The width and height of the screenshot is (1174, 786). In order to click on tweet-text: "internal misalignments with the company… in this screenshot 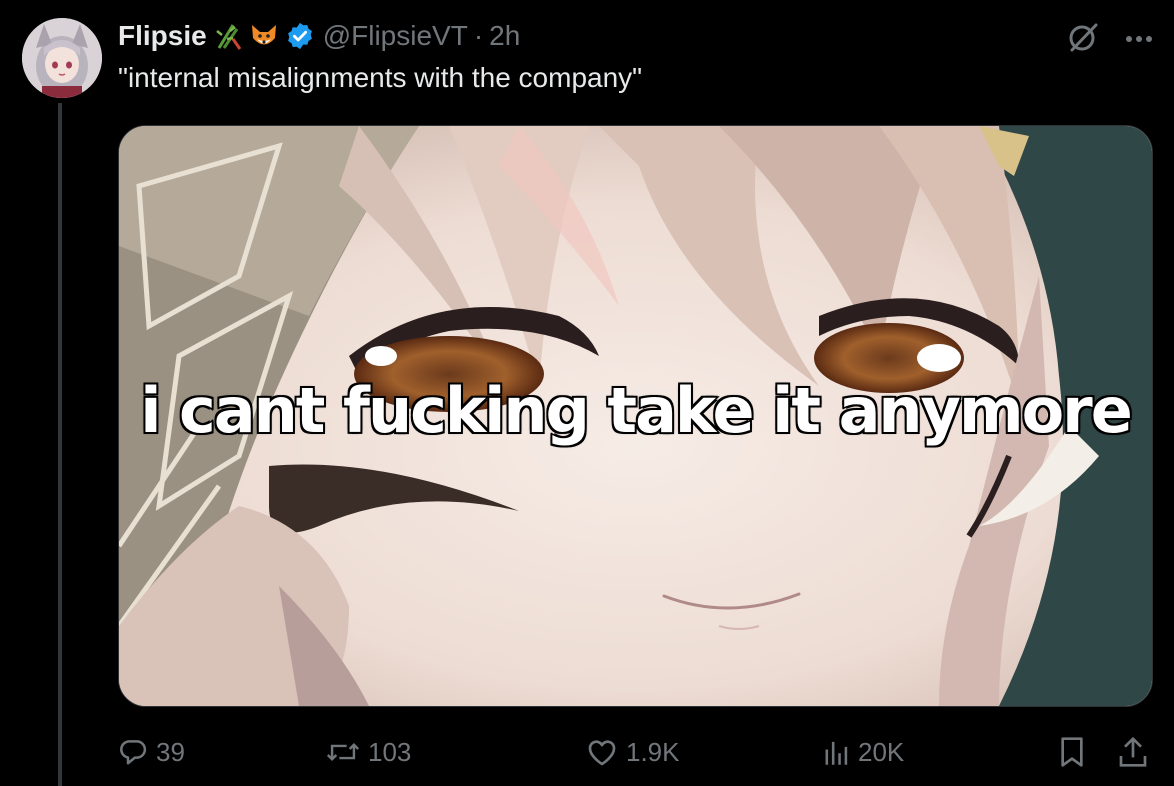, I will do `click(380, 77)`.